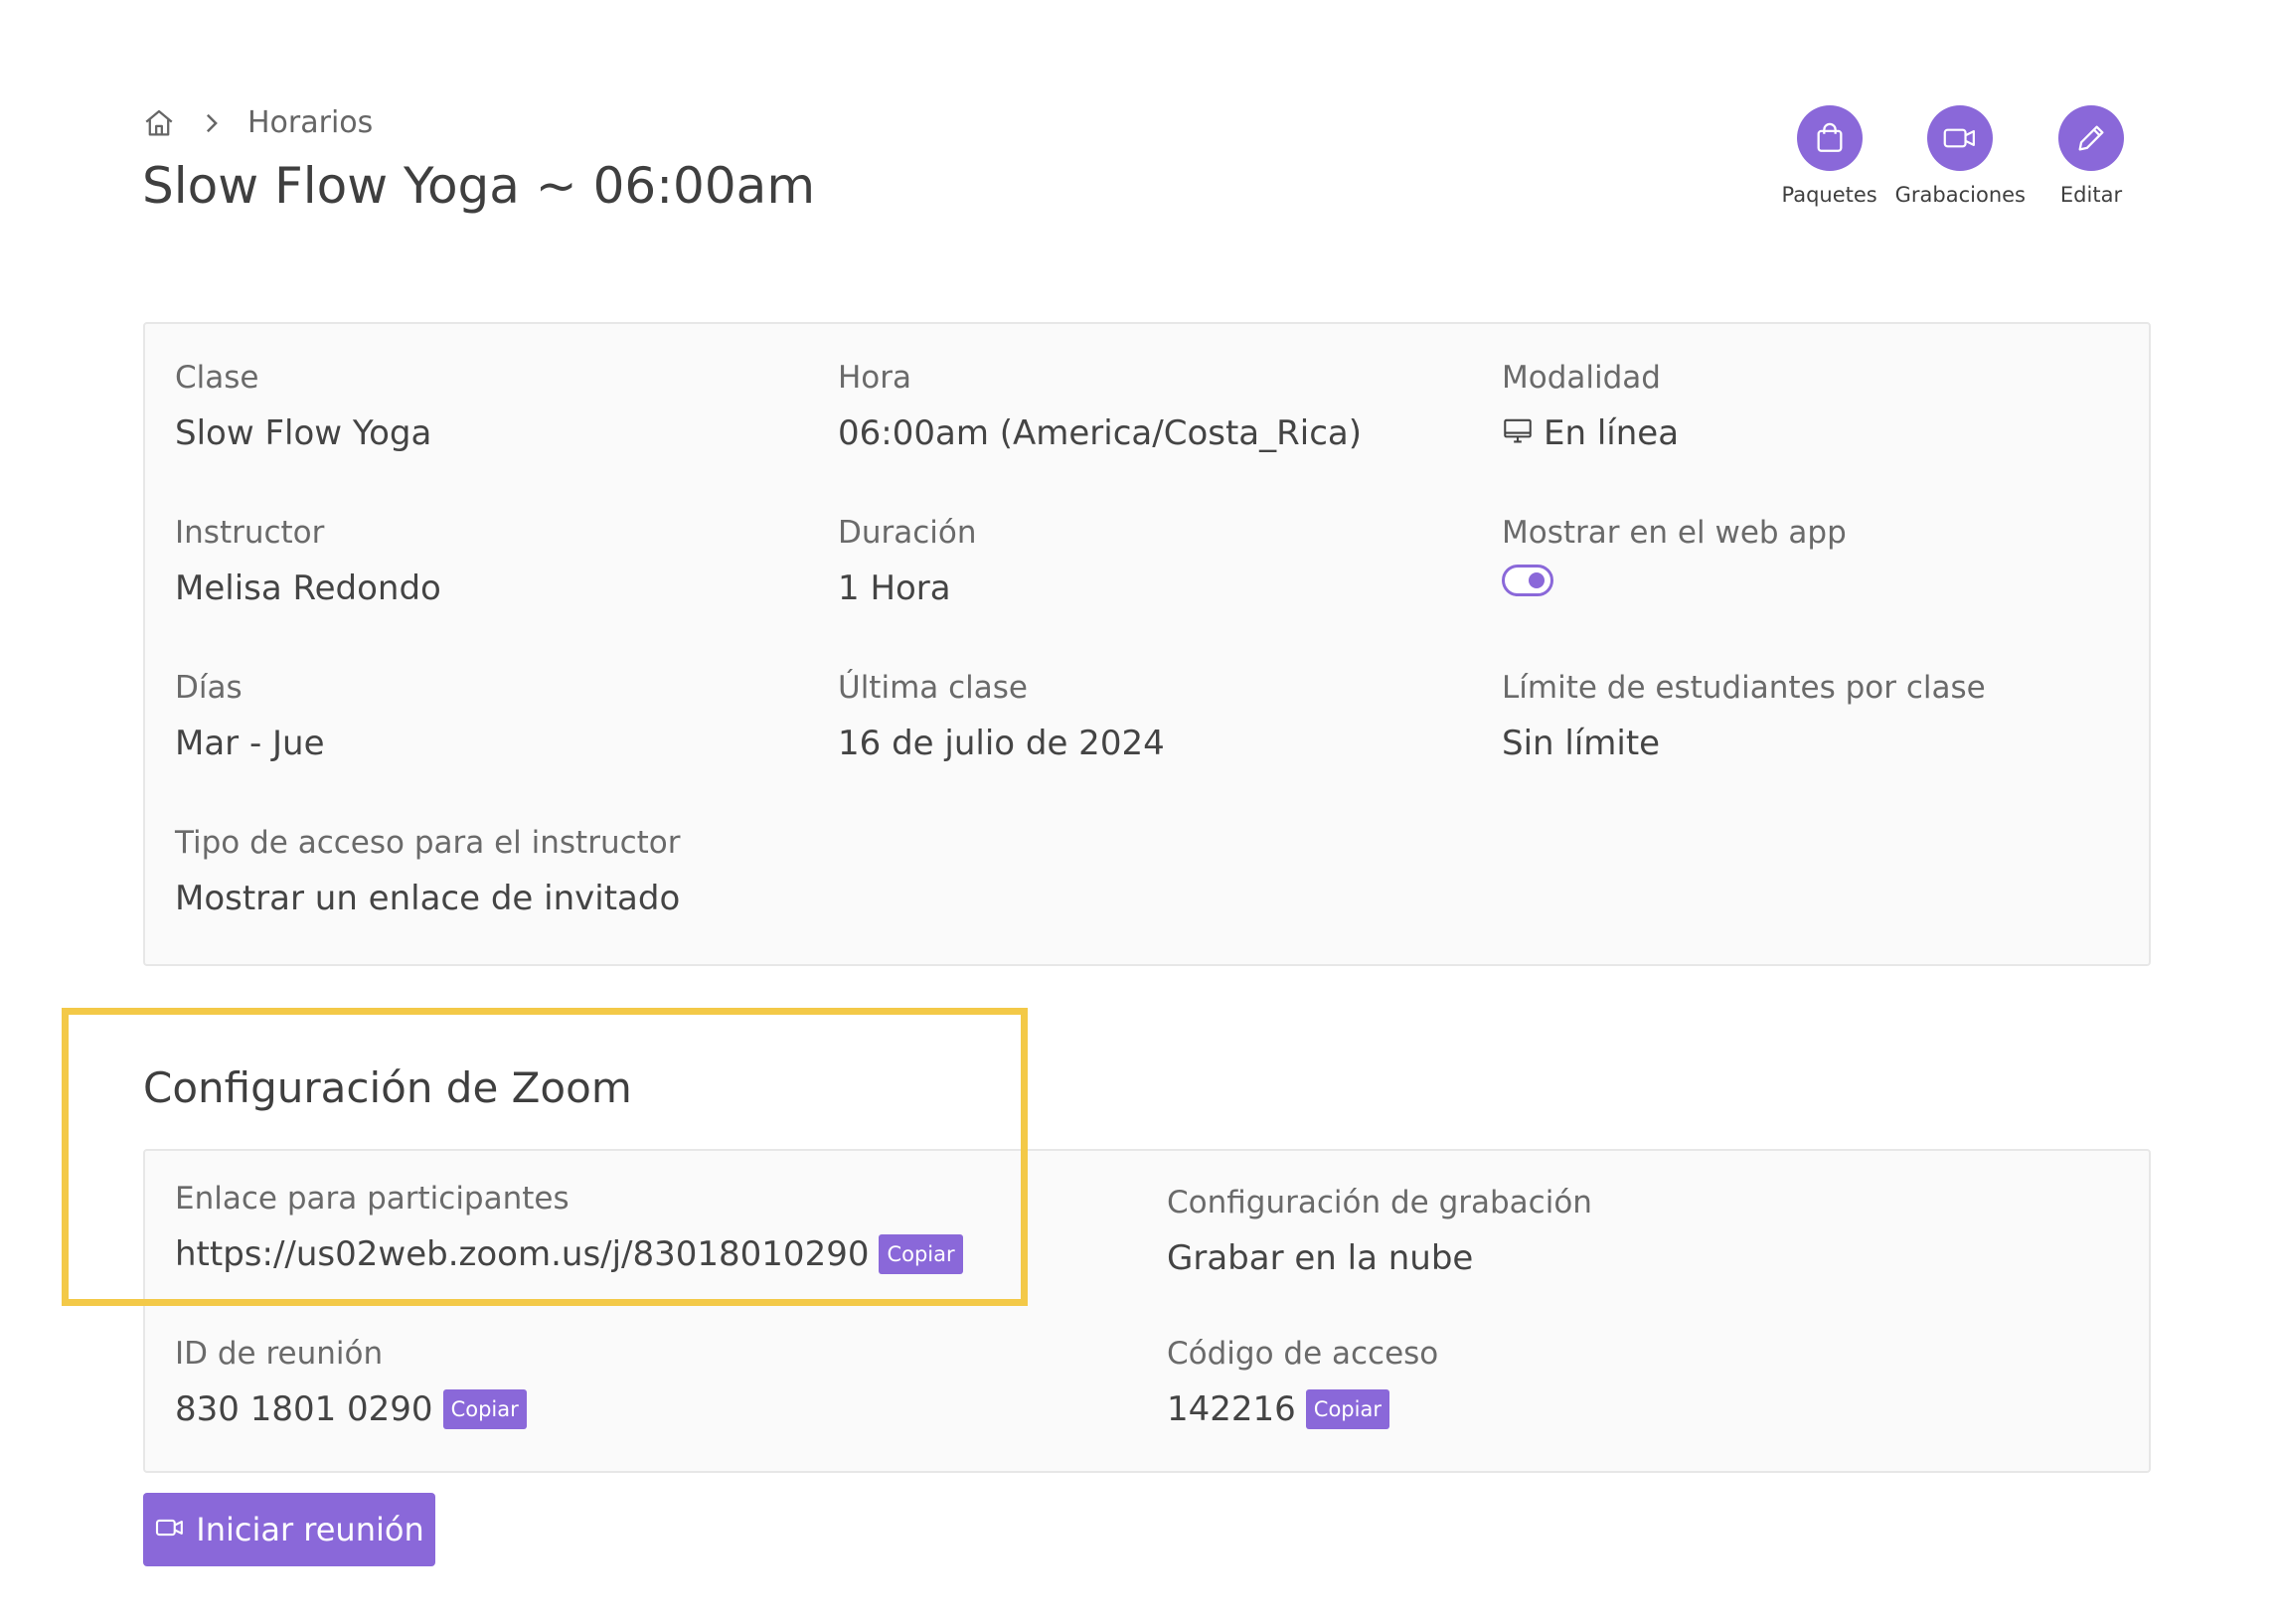  Describe the element at coordinates (428, 898) in the screenshot. I see `field-value: Mostrar un enlace de invitado` at that location.